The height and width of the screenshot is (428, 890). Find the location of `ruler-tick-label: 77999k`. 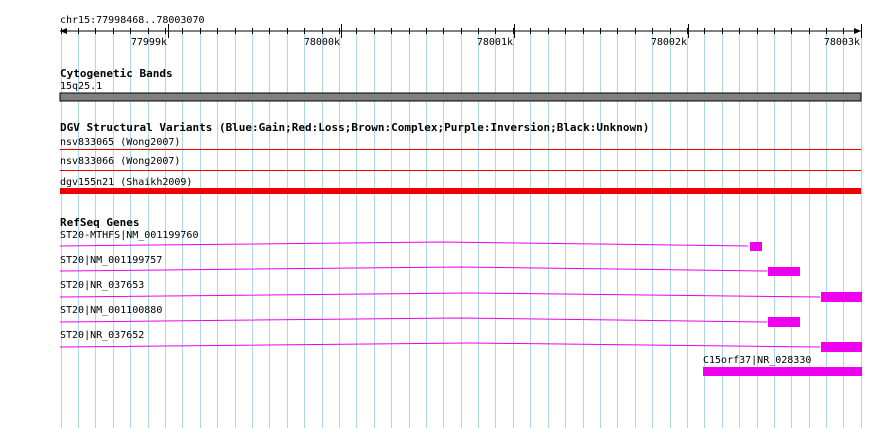

ruler-tick-label: 77999k is located at coordinates (149, 42).